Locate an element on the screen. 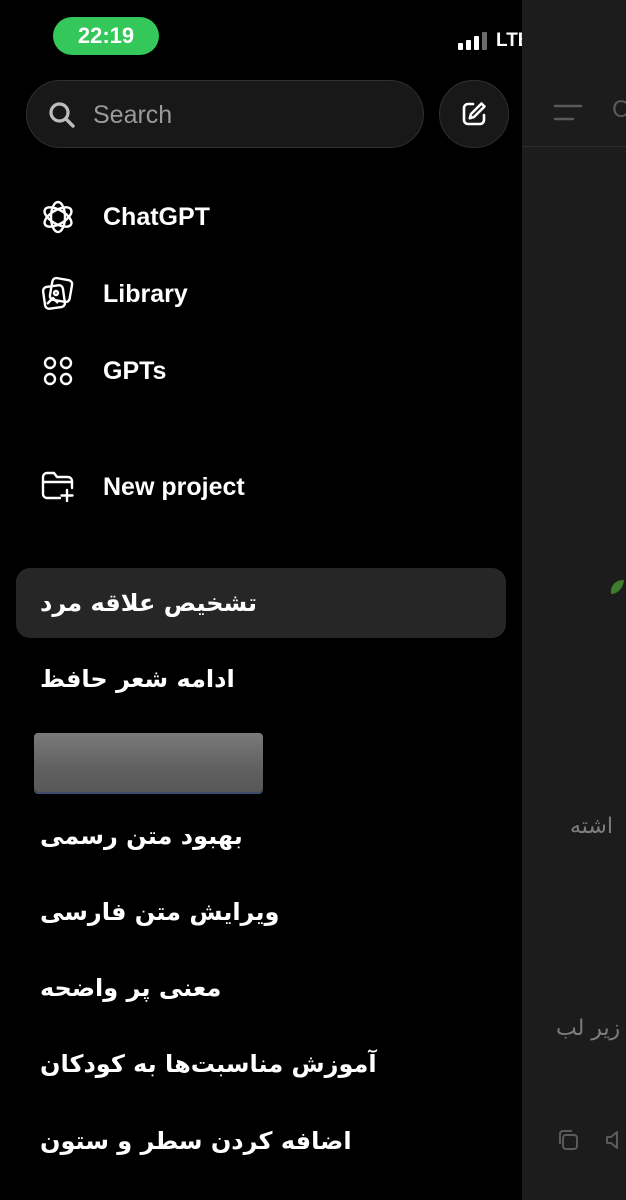 This screenshot has height=1200, width=626. compose-icon is located at coordinates (474, 114).